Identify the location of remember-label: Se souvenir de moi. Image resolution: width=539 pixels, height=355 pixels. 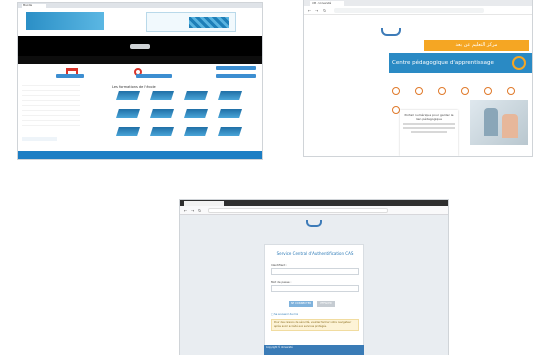
(286, 314).